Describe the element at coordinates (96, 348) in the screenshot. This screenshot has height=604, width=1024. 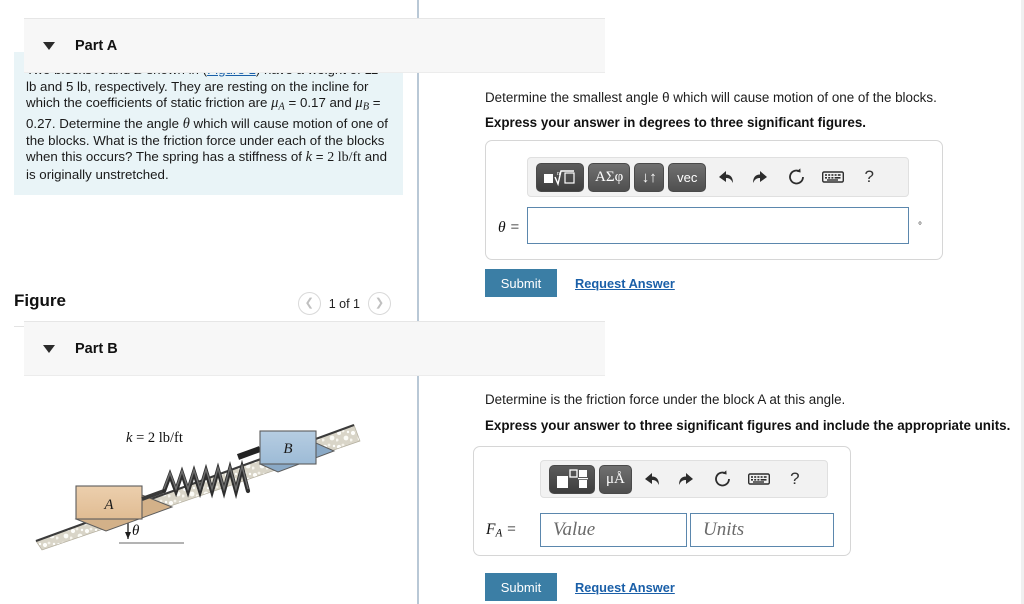
I see `part-b-label: Part B` at that location.